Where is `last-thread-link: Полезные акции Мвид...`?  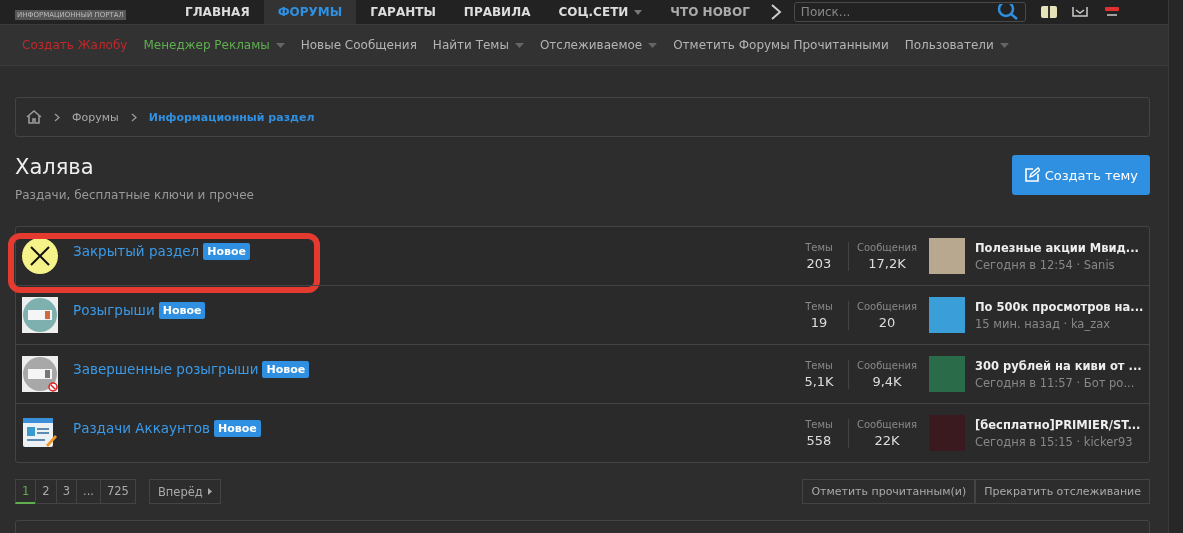
last-thread-link: Полезные акции Мвид... is located at coordinates (1059, 247).